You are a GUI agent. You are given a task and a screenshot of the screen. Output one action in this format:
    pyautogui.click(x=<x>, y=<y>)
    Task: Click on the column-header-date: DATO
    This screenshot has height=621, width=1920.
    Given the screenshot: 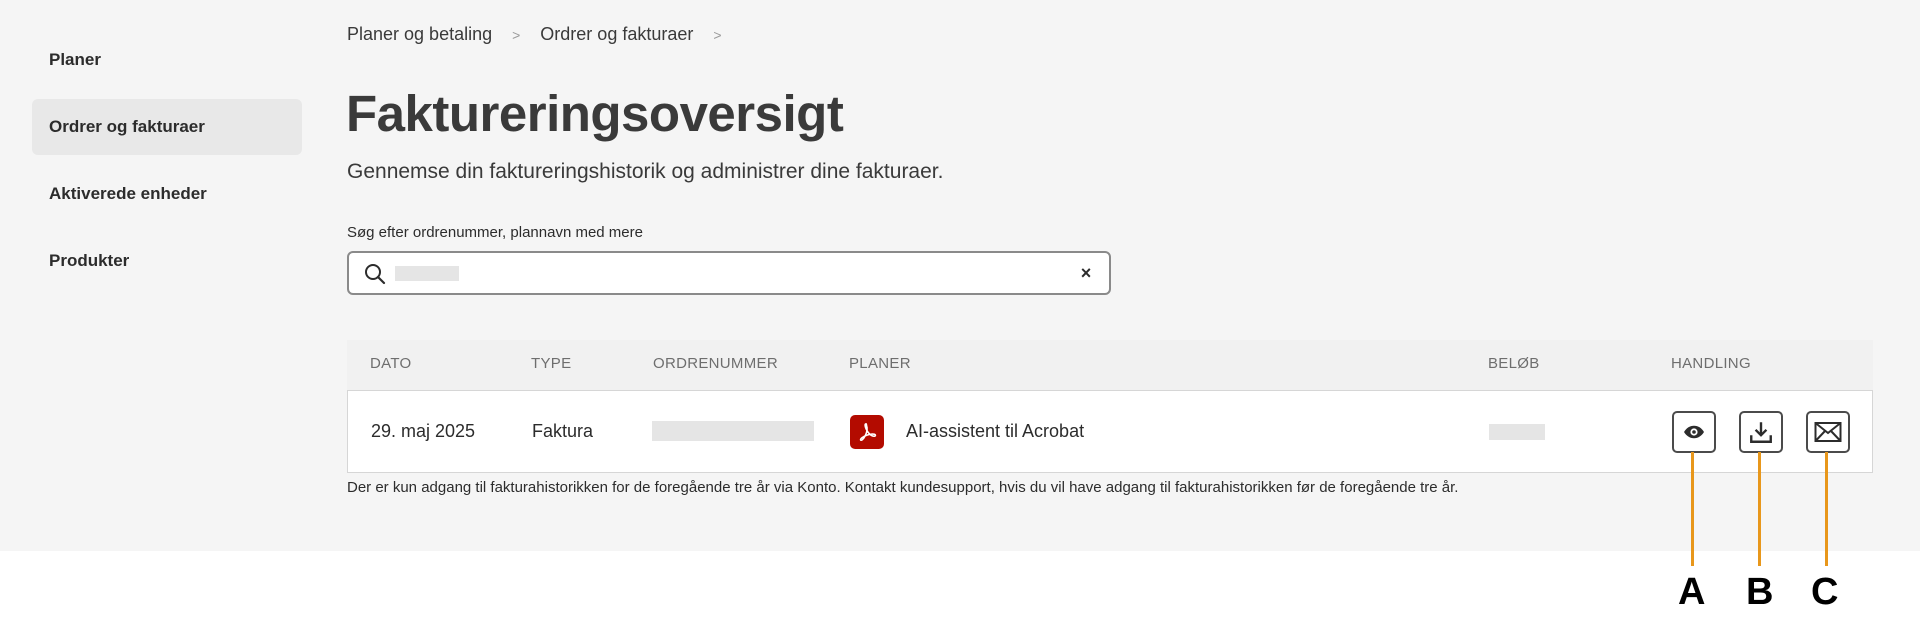 What is the action you would take?
    pyautogui.click(x=390, y=363)
    